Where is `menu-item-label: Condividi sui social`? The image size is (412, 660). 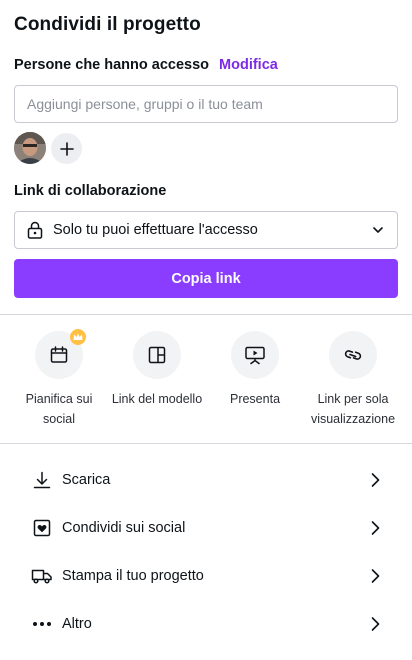
menu-item-label: Condividi sui social is located at coordinates (124, 528).